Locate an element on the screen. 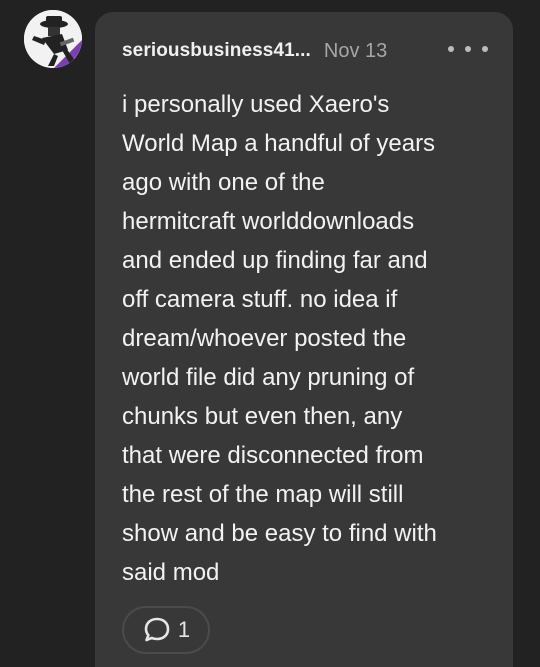 The image size is (540, 667). post-body-line: the rest of the map will still is located at coordinates (263, 494).